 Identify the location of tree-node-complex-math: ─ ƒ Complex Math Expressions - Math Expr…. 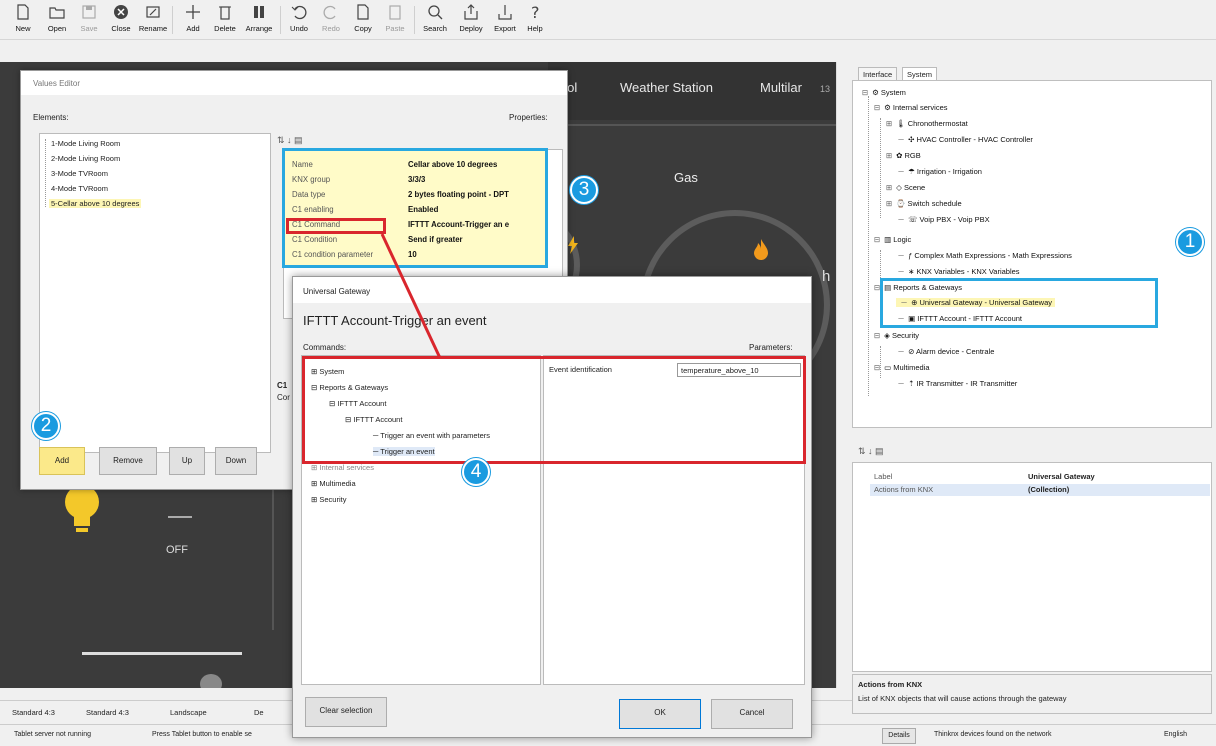
(984, 255).